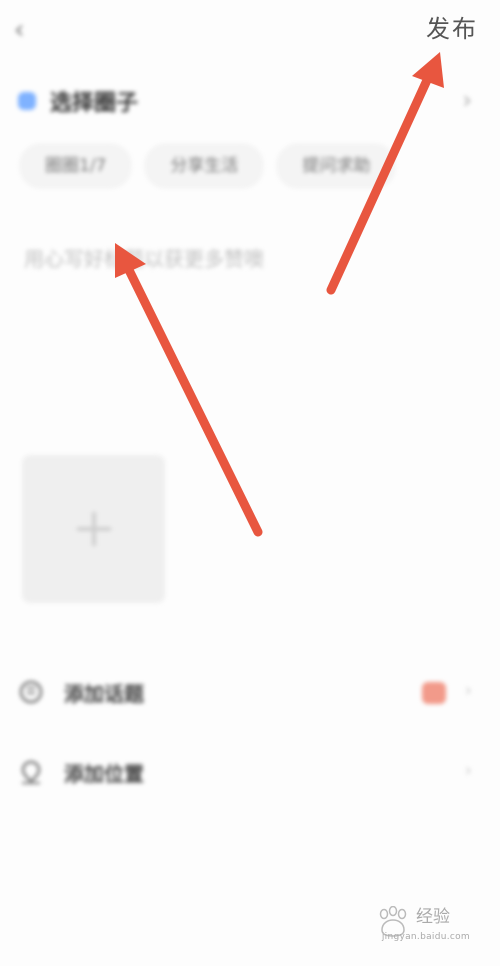 The image size is (500, 966). What do you see at coordinates (31, 772) in the screenshot?
I see `location-icon` at bounding box center [31, 772].